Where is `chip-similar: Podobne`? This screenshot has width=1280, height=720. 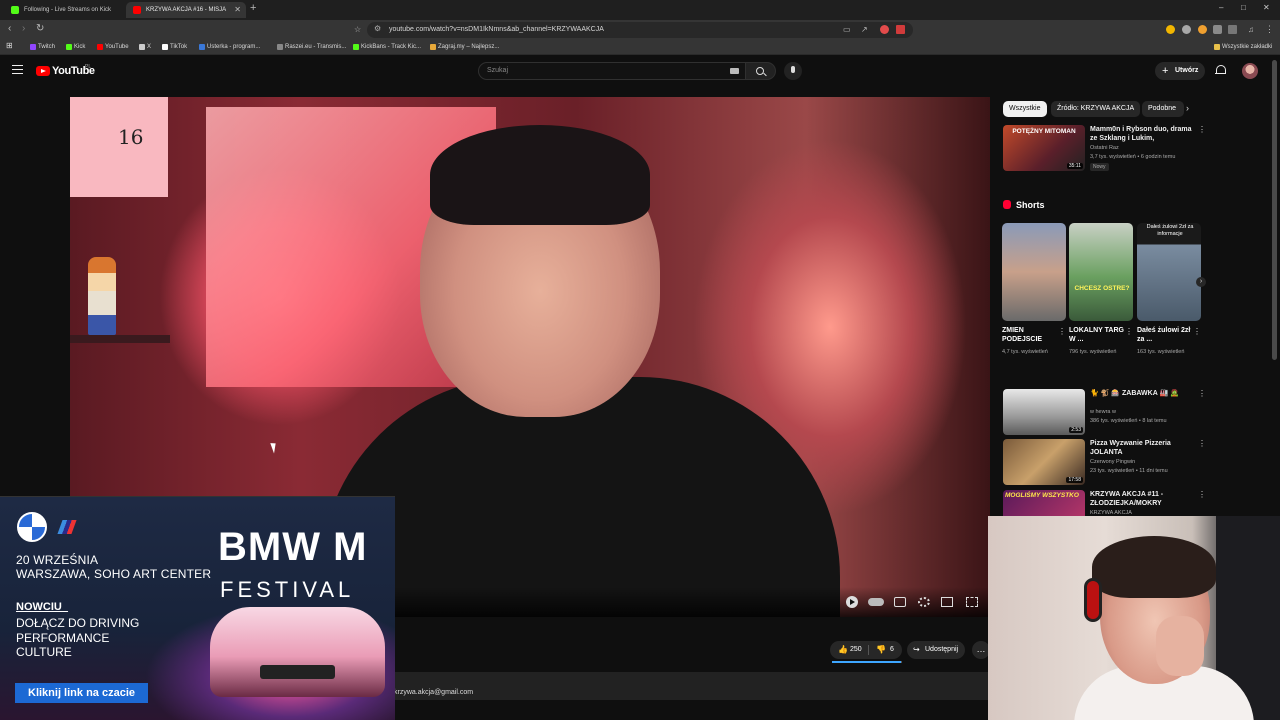
chip-similar: Podobne is located at coordinates (1163, 109).